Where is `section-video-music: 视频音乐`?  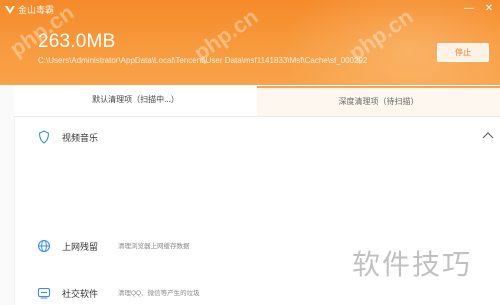 section-video-music: 视频音乐 is located at coordinates (257, 138).